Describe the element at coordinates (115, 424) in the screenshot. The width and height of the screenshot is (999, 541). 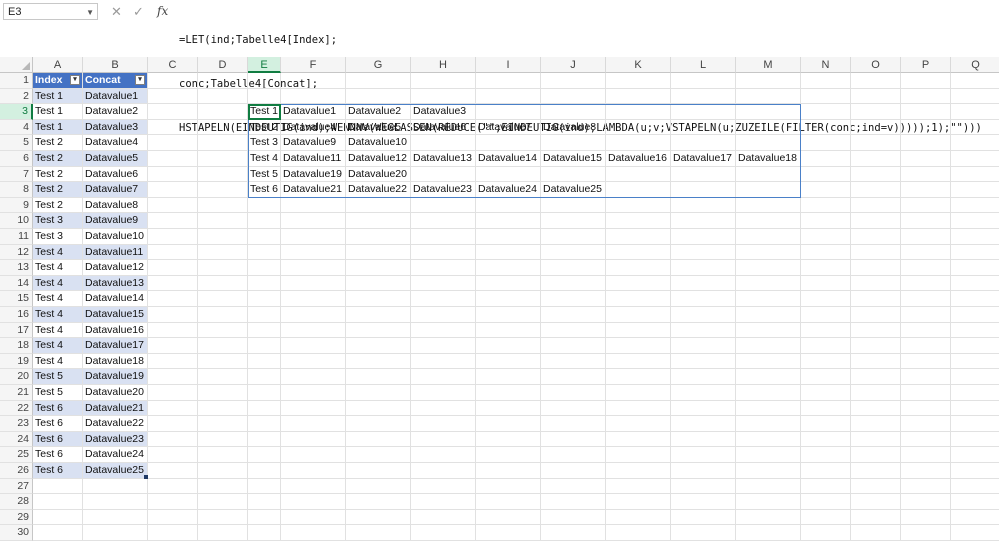
I see `table-cell: Datavalue22` at that location.